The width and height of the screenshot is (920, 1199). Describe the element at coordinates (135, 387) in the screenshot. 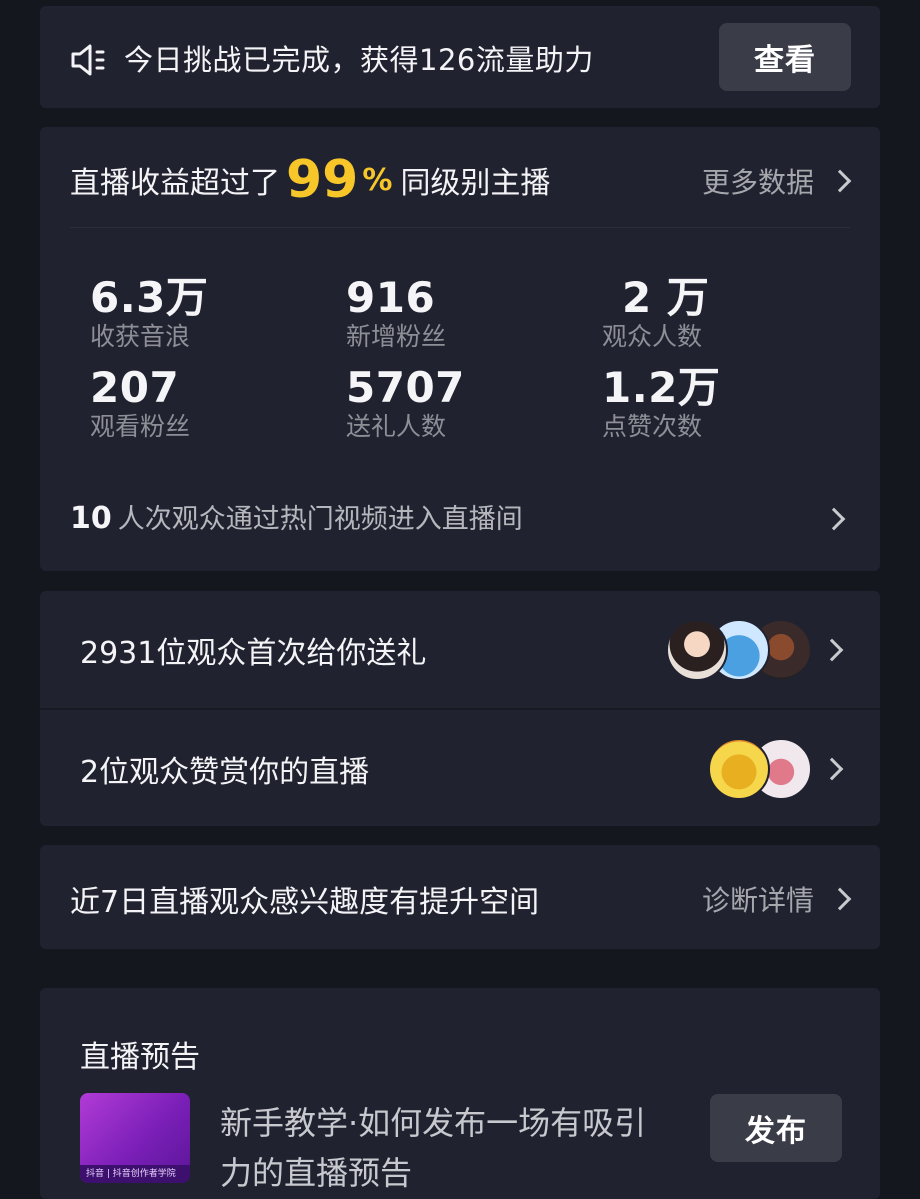

I see `metric-value: 207` at that location.